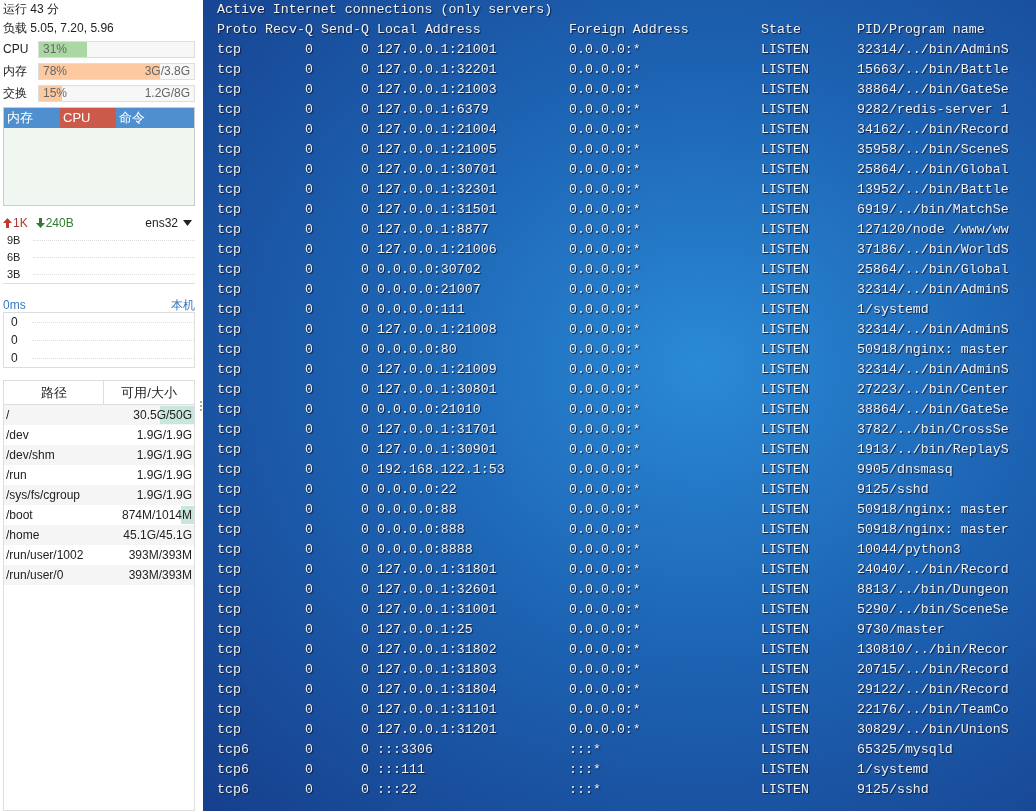  I want to click on table-cell-text: 0.0.0.0:22, so click(417, 490).